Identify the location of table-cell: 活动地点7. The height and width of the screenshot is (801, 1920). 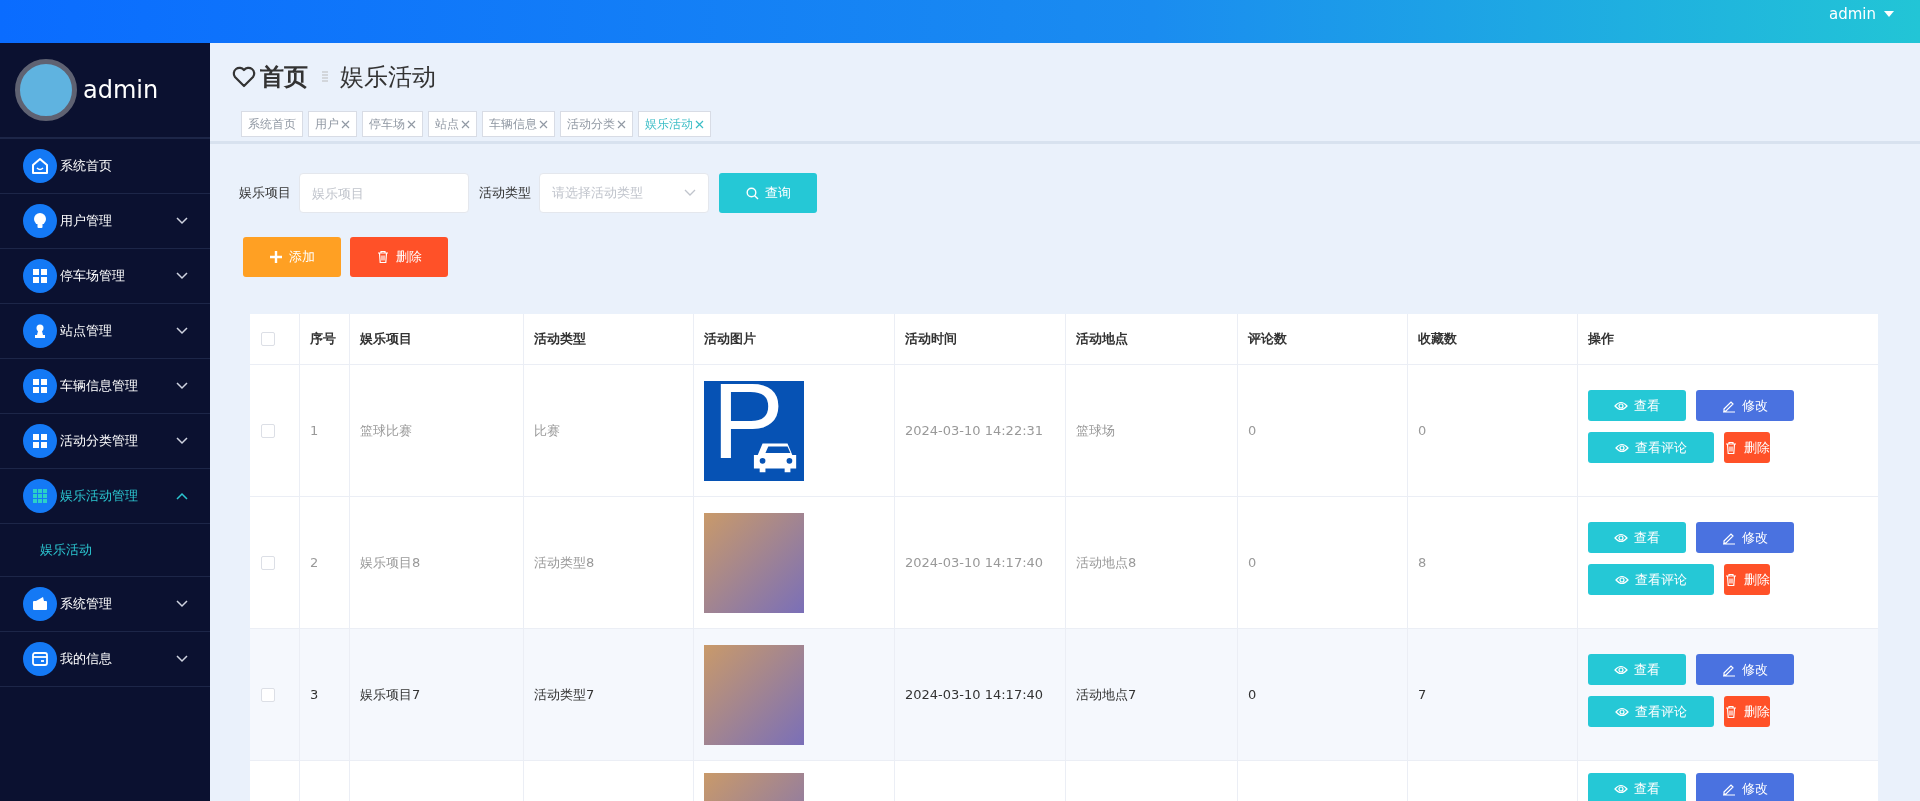
(1106, 694).